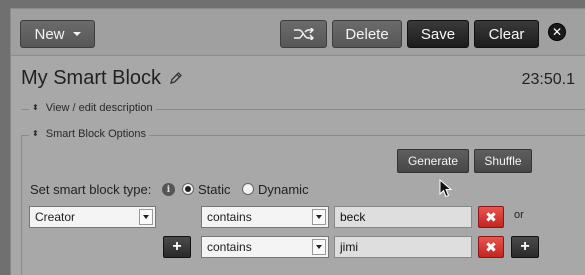 This screenshot has width=585, height=275. I want to click on page-title: My Smart Block, so click(91, 78).